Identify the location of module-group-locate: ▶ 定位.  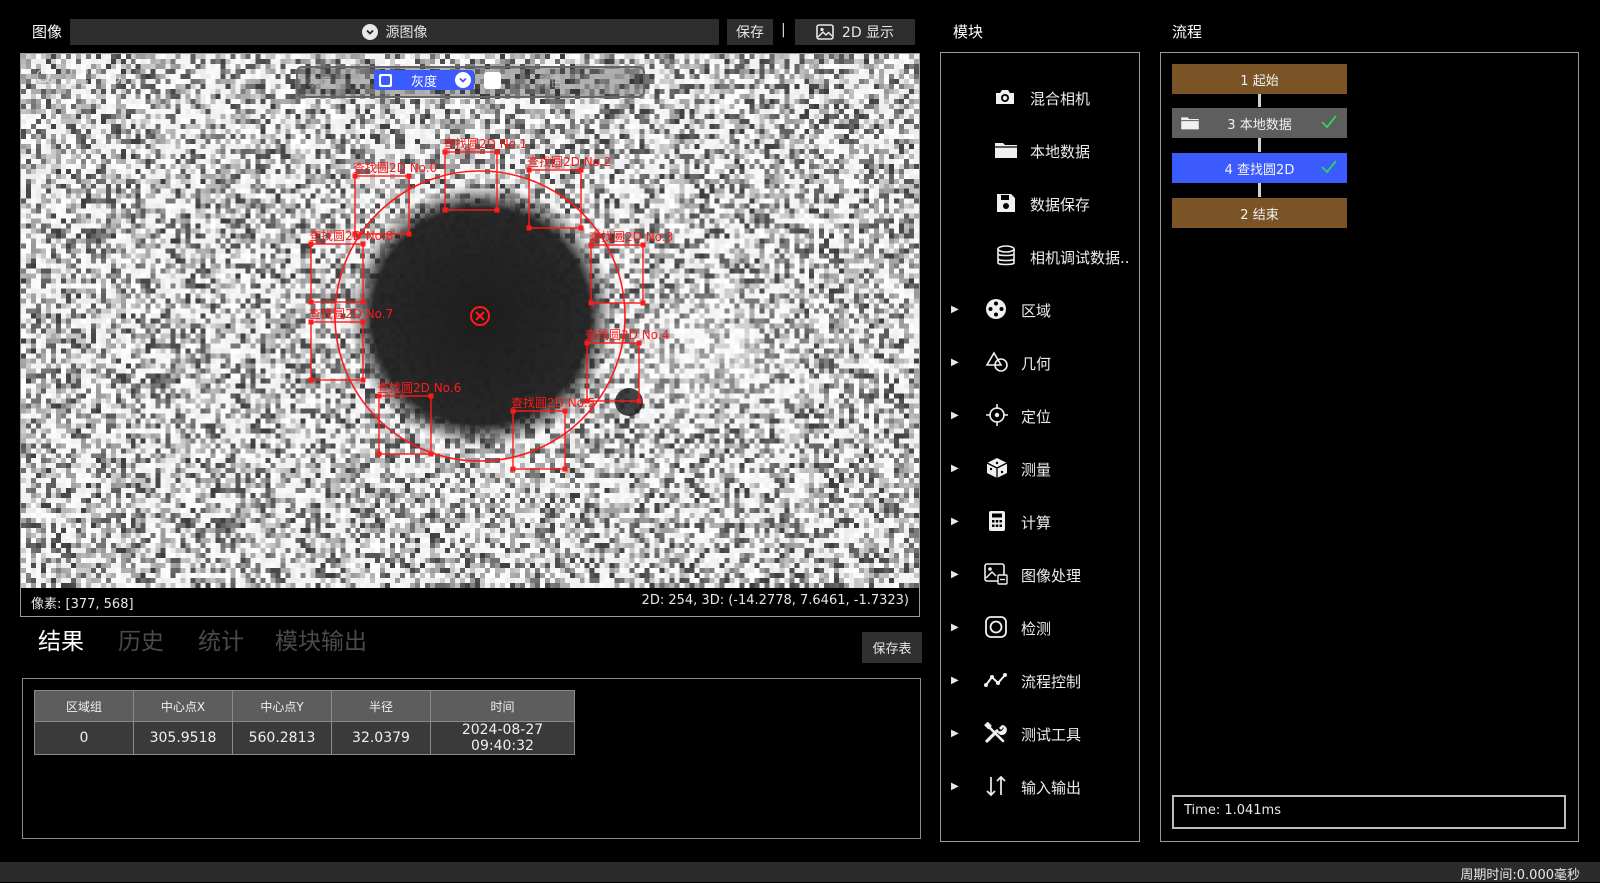
(1037, 415).